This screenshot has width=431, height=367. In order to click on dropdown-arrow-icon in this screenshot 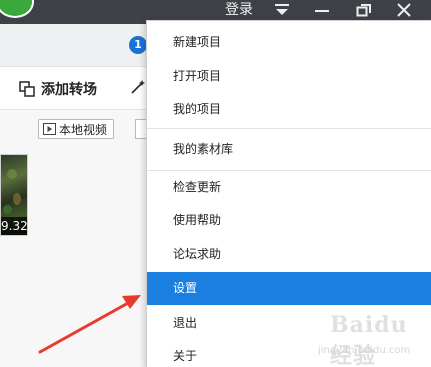, I will do `click(282, 10)`.